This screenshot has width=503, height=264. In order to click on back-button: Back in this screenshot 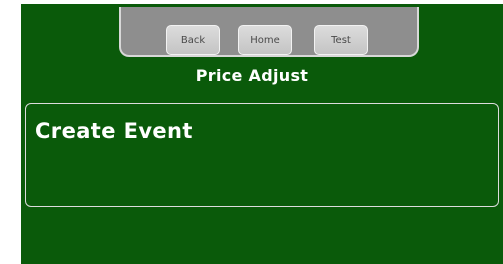, I will do `click(193, 40)`.